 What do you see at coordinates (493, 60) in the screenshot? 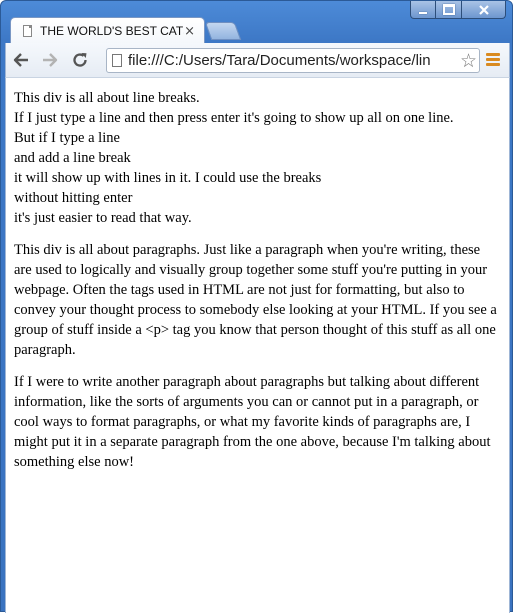
I see `menu-icon` at bounding box center [493, 60].